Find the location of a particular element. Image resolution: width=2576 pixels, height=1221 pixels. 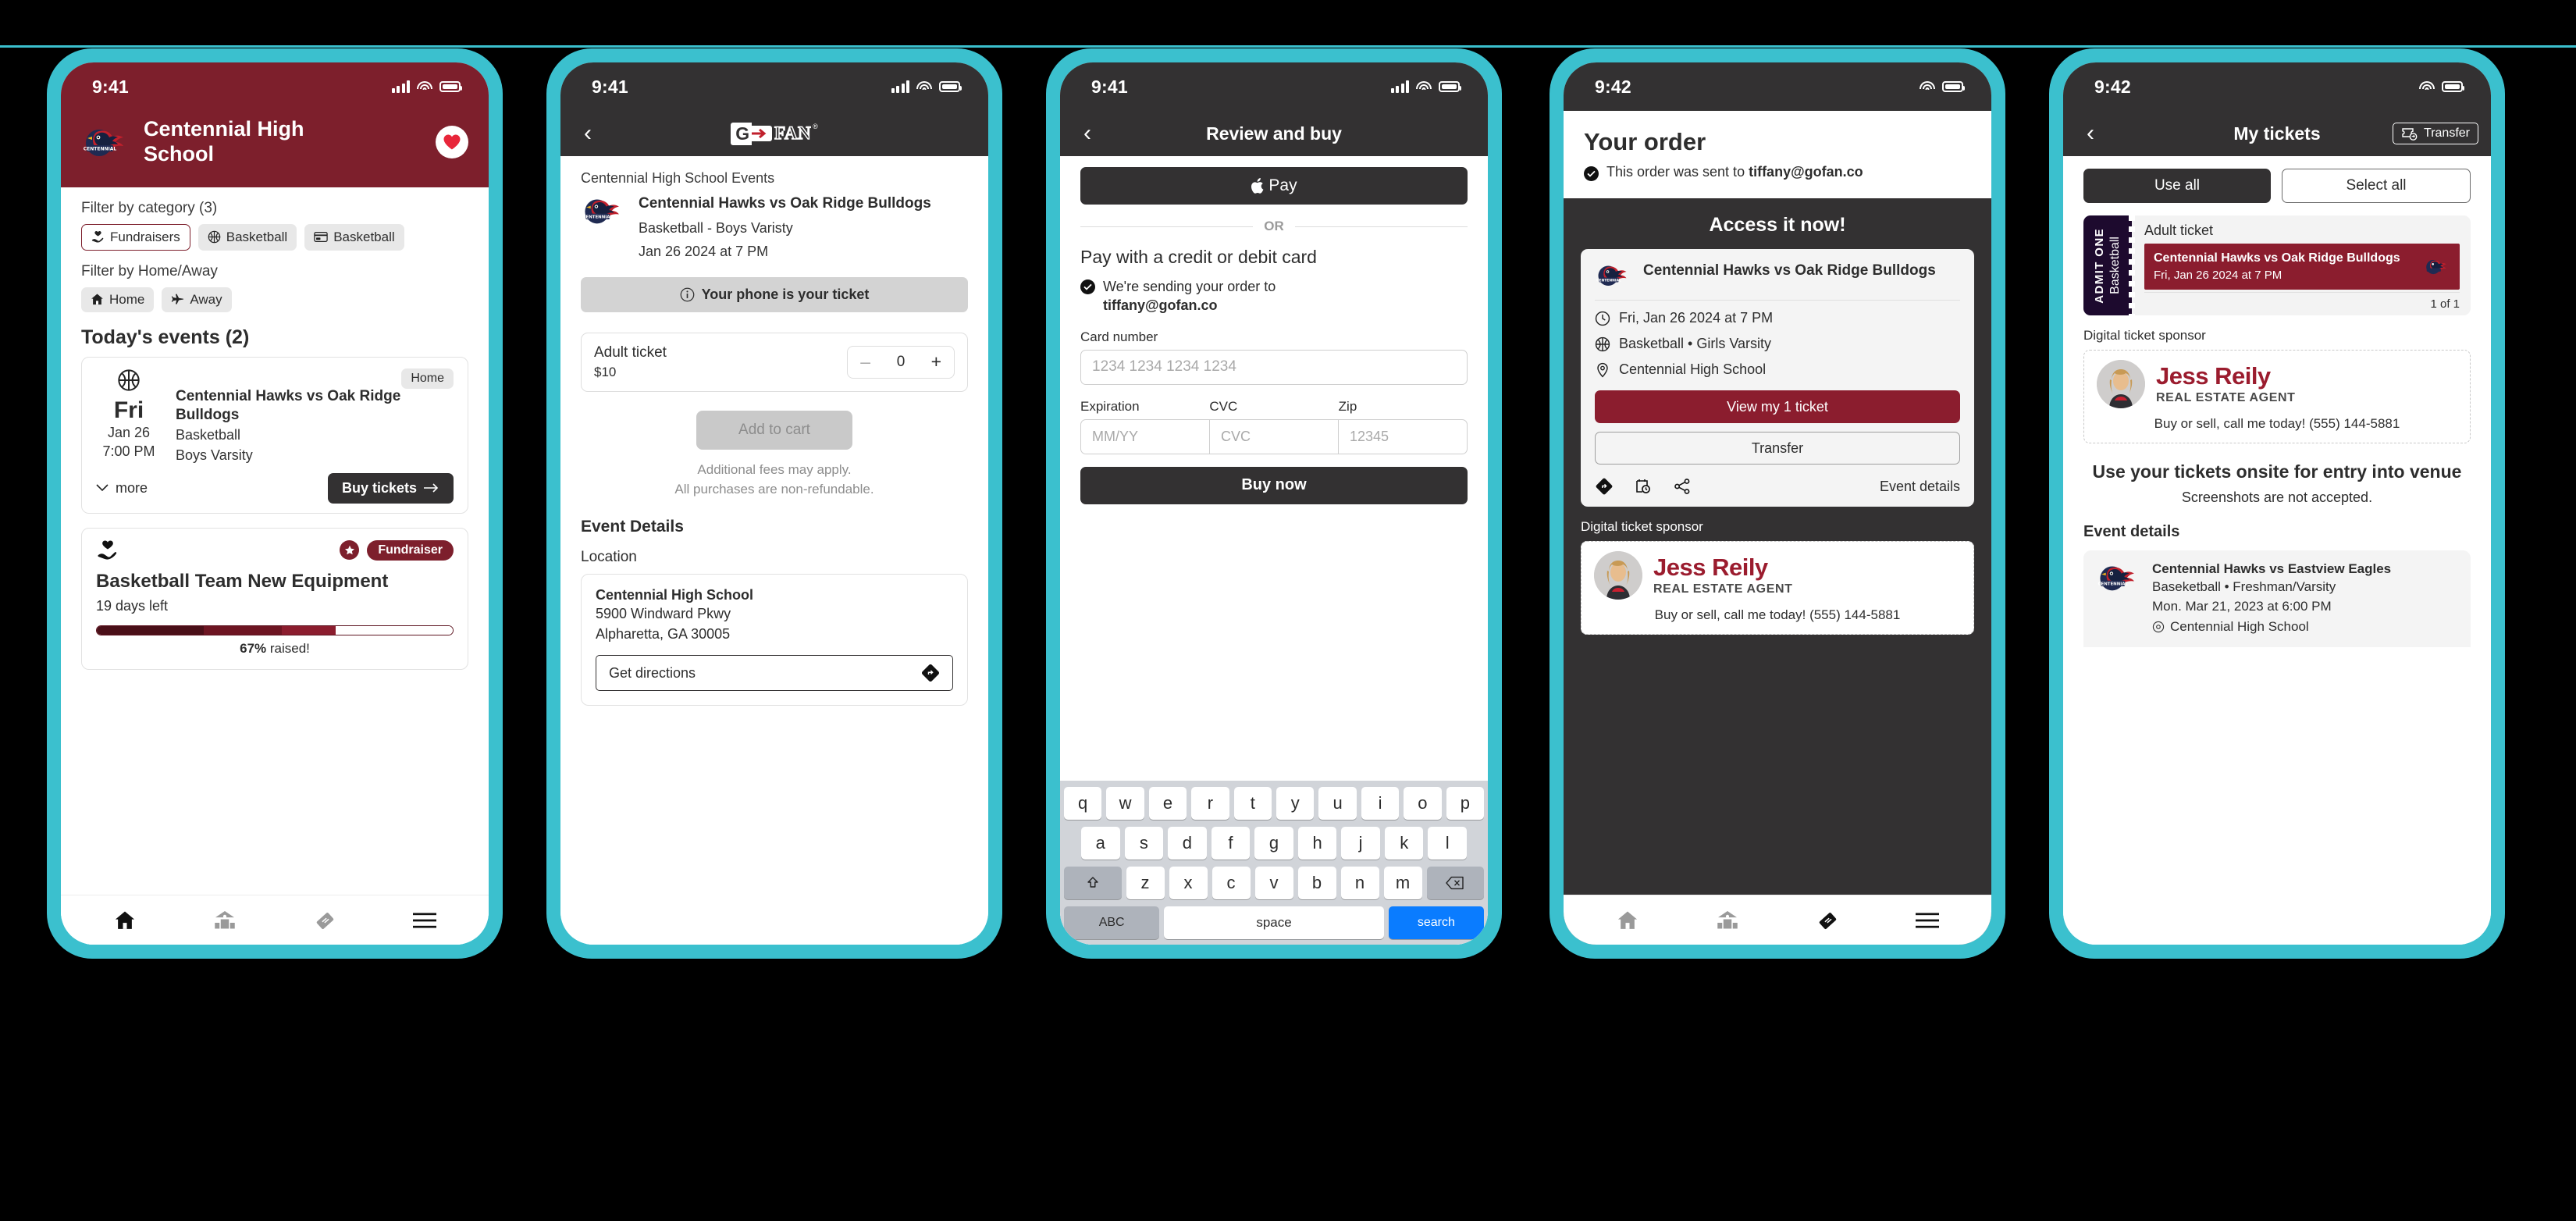

view-tickets-button: View my 1 ticket is located at coordinates (1777, 406).